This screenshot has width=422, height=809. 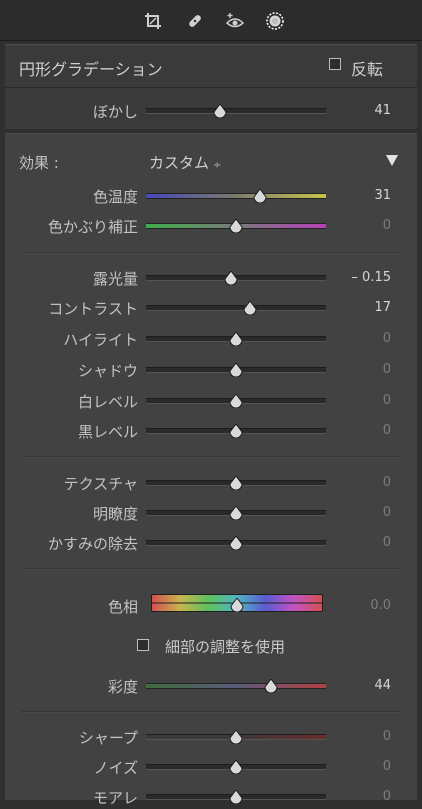 I want to click on exposure-slider-track, so click(x=236, y=278).